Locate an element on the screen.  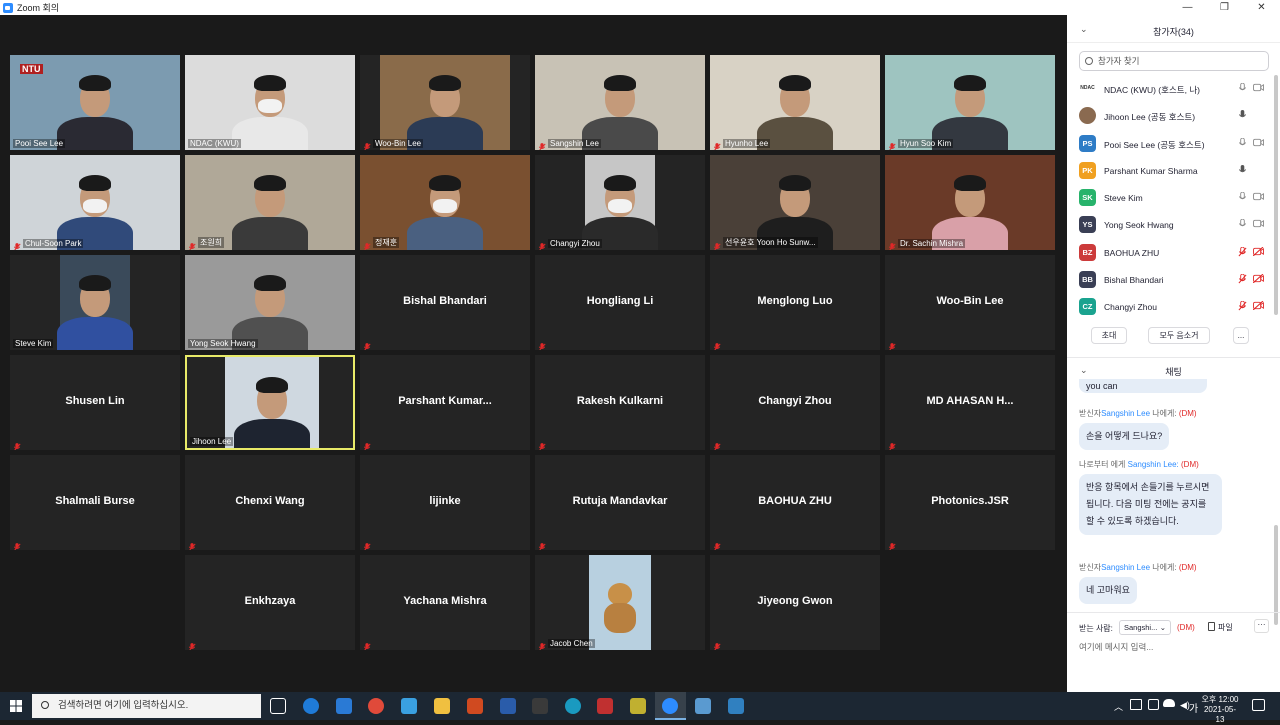
participant-row: PK Parshant Kumar Sharma is located at coordinates (1169, 170).